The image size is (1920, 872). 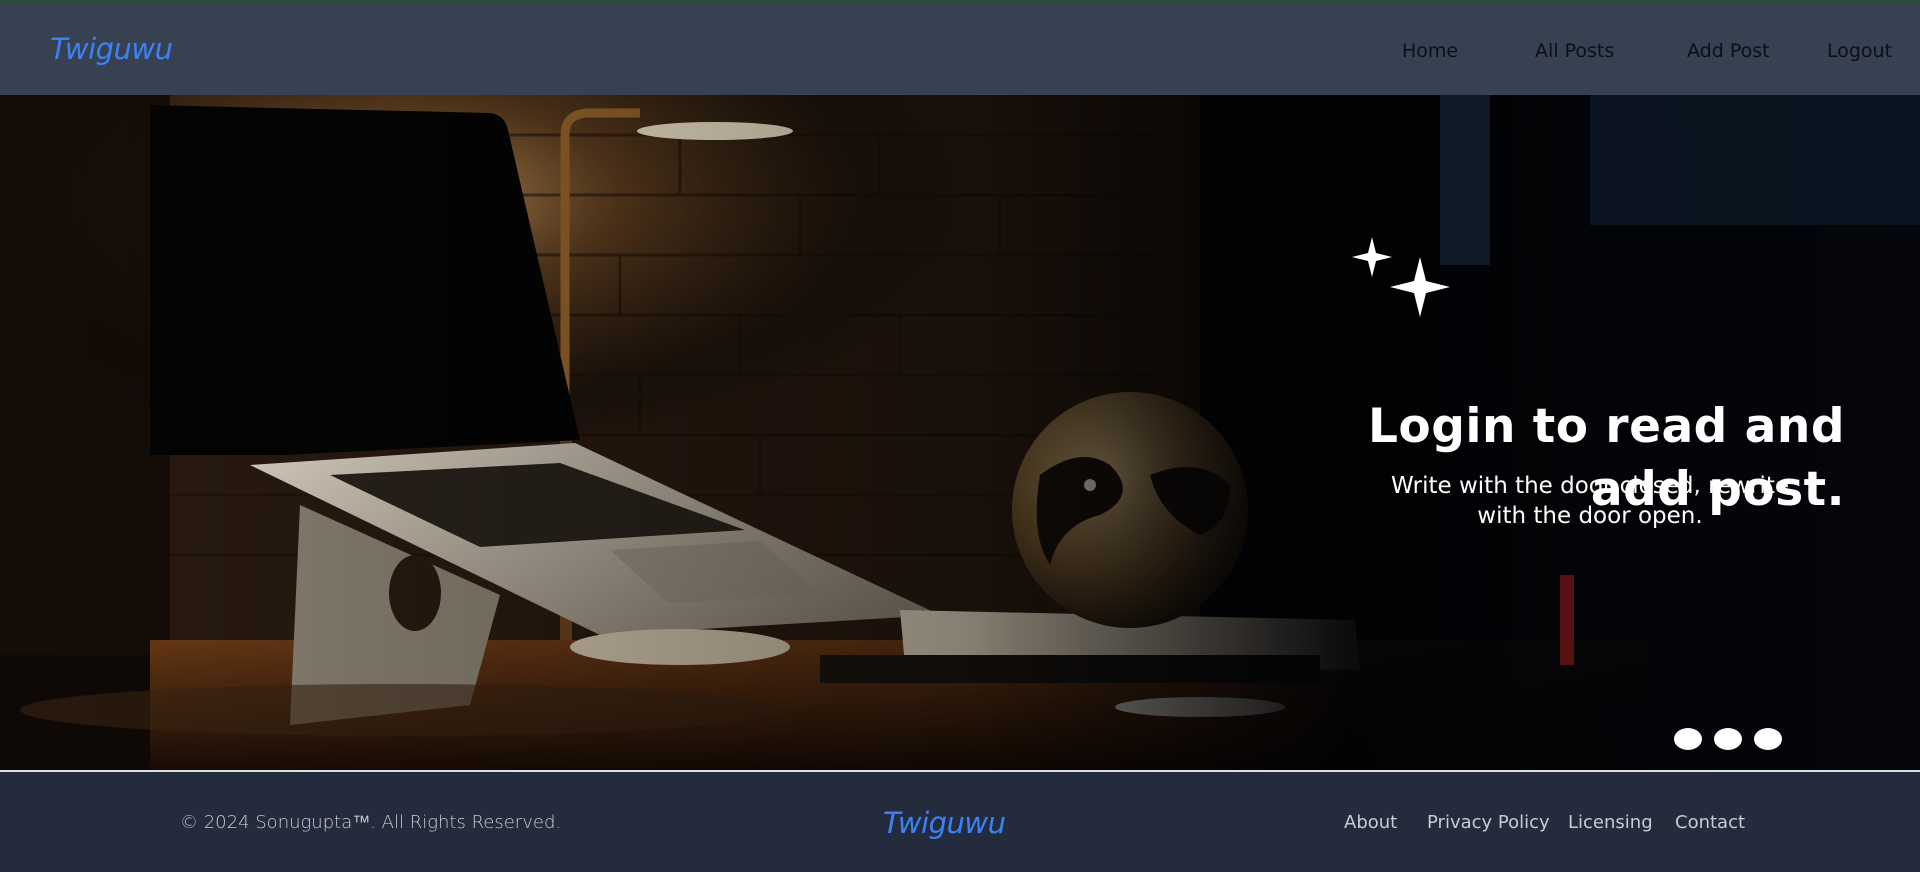 I want to click on footer-link-privacy-policy: Privacy Policy, so click(x=1488, y=822).